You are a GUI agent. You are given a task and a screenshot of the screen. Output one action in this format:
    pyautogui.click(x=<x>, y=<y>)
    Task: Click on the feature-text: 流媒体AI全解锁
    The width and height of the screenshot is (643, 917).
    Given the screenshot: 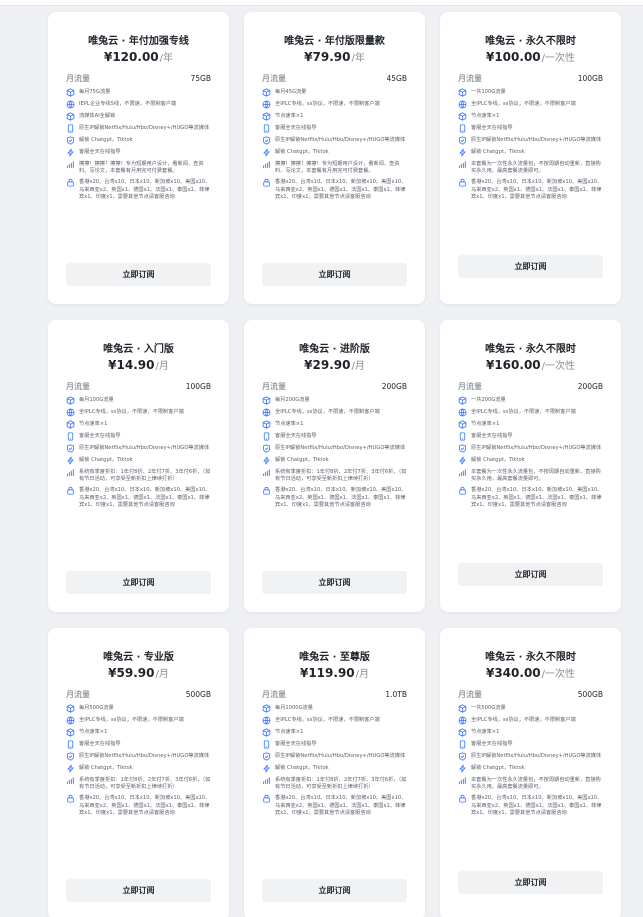 What is the action you would take?
    pyautogui.click(x=97, y=116)
    